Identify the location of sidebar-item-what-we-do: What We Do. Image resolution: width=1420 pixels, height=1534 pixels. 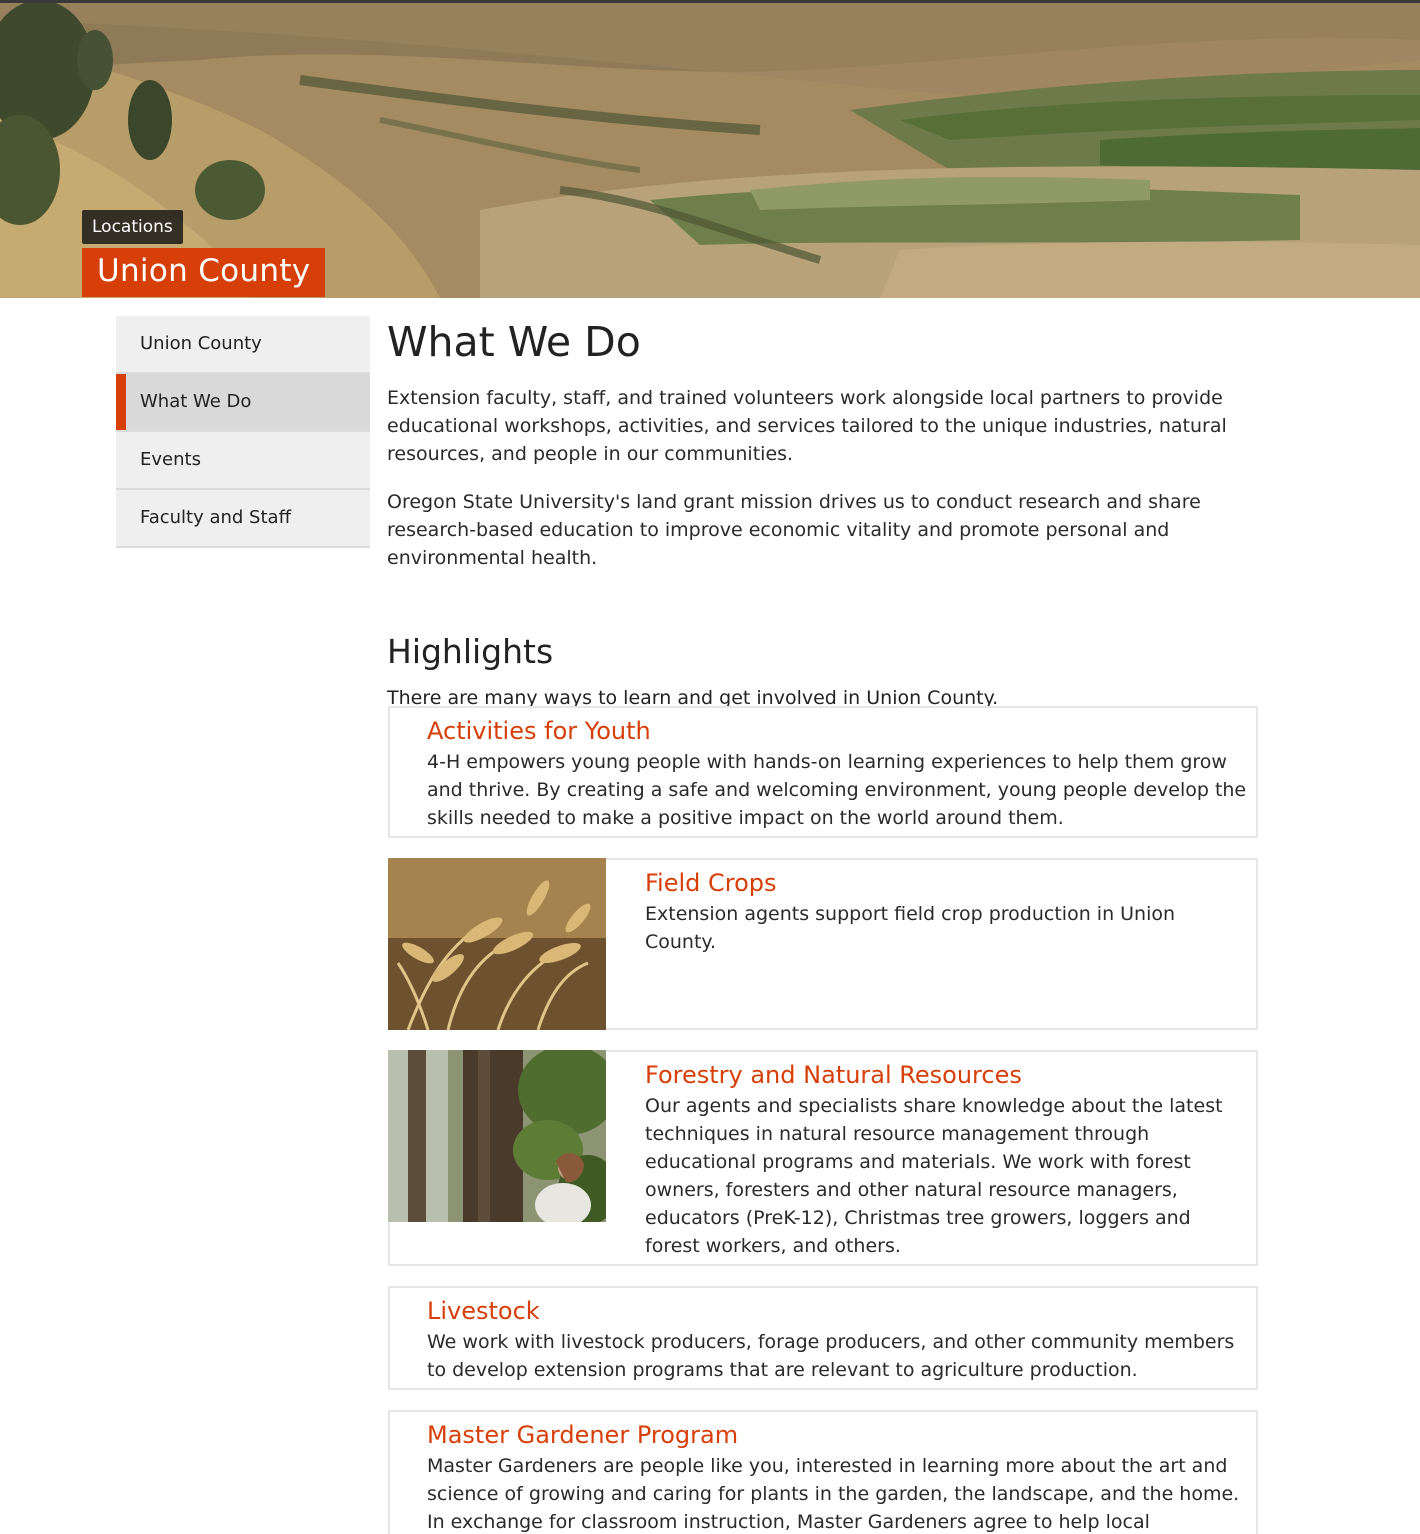
(243, 403).